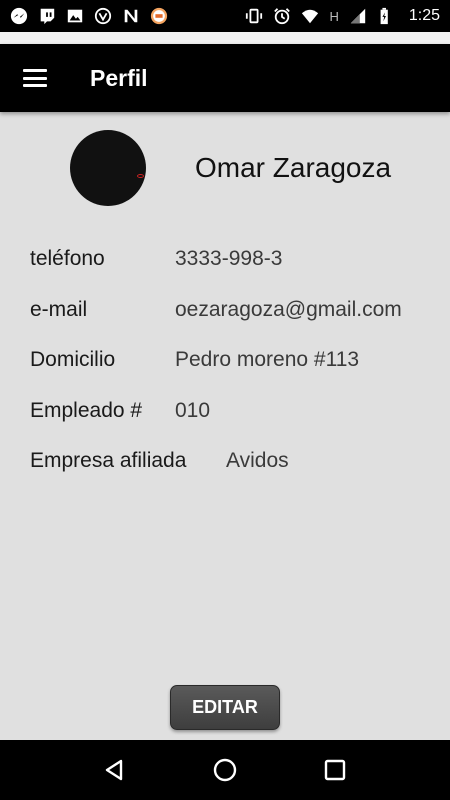 The height and width of the screenshot is (800, 450). What do you see at coordinates (386, 16) in the screenshot?
I see `battery-icon` at bounding box center [386, 16].